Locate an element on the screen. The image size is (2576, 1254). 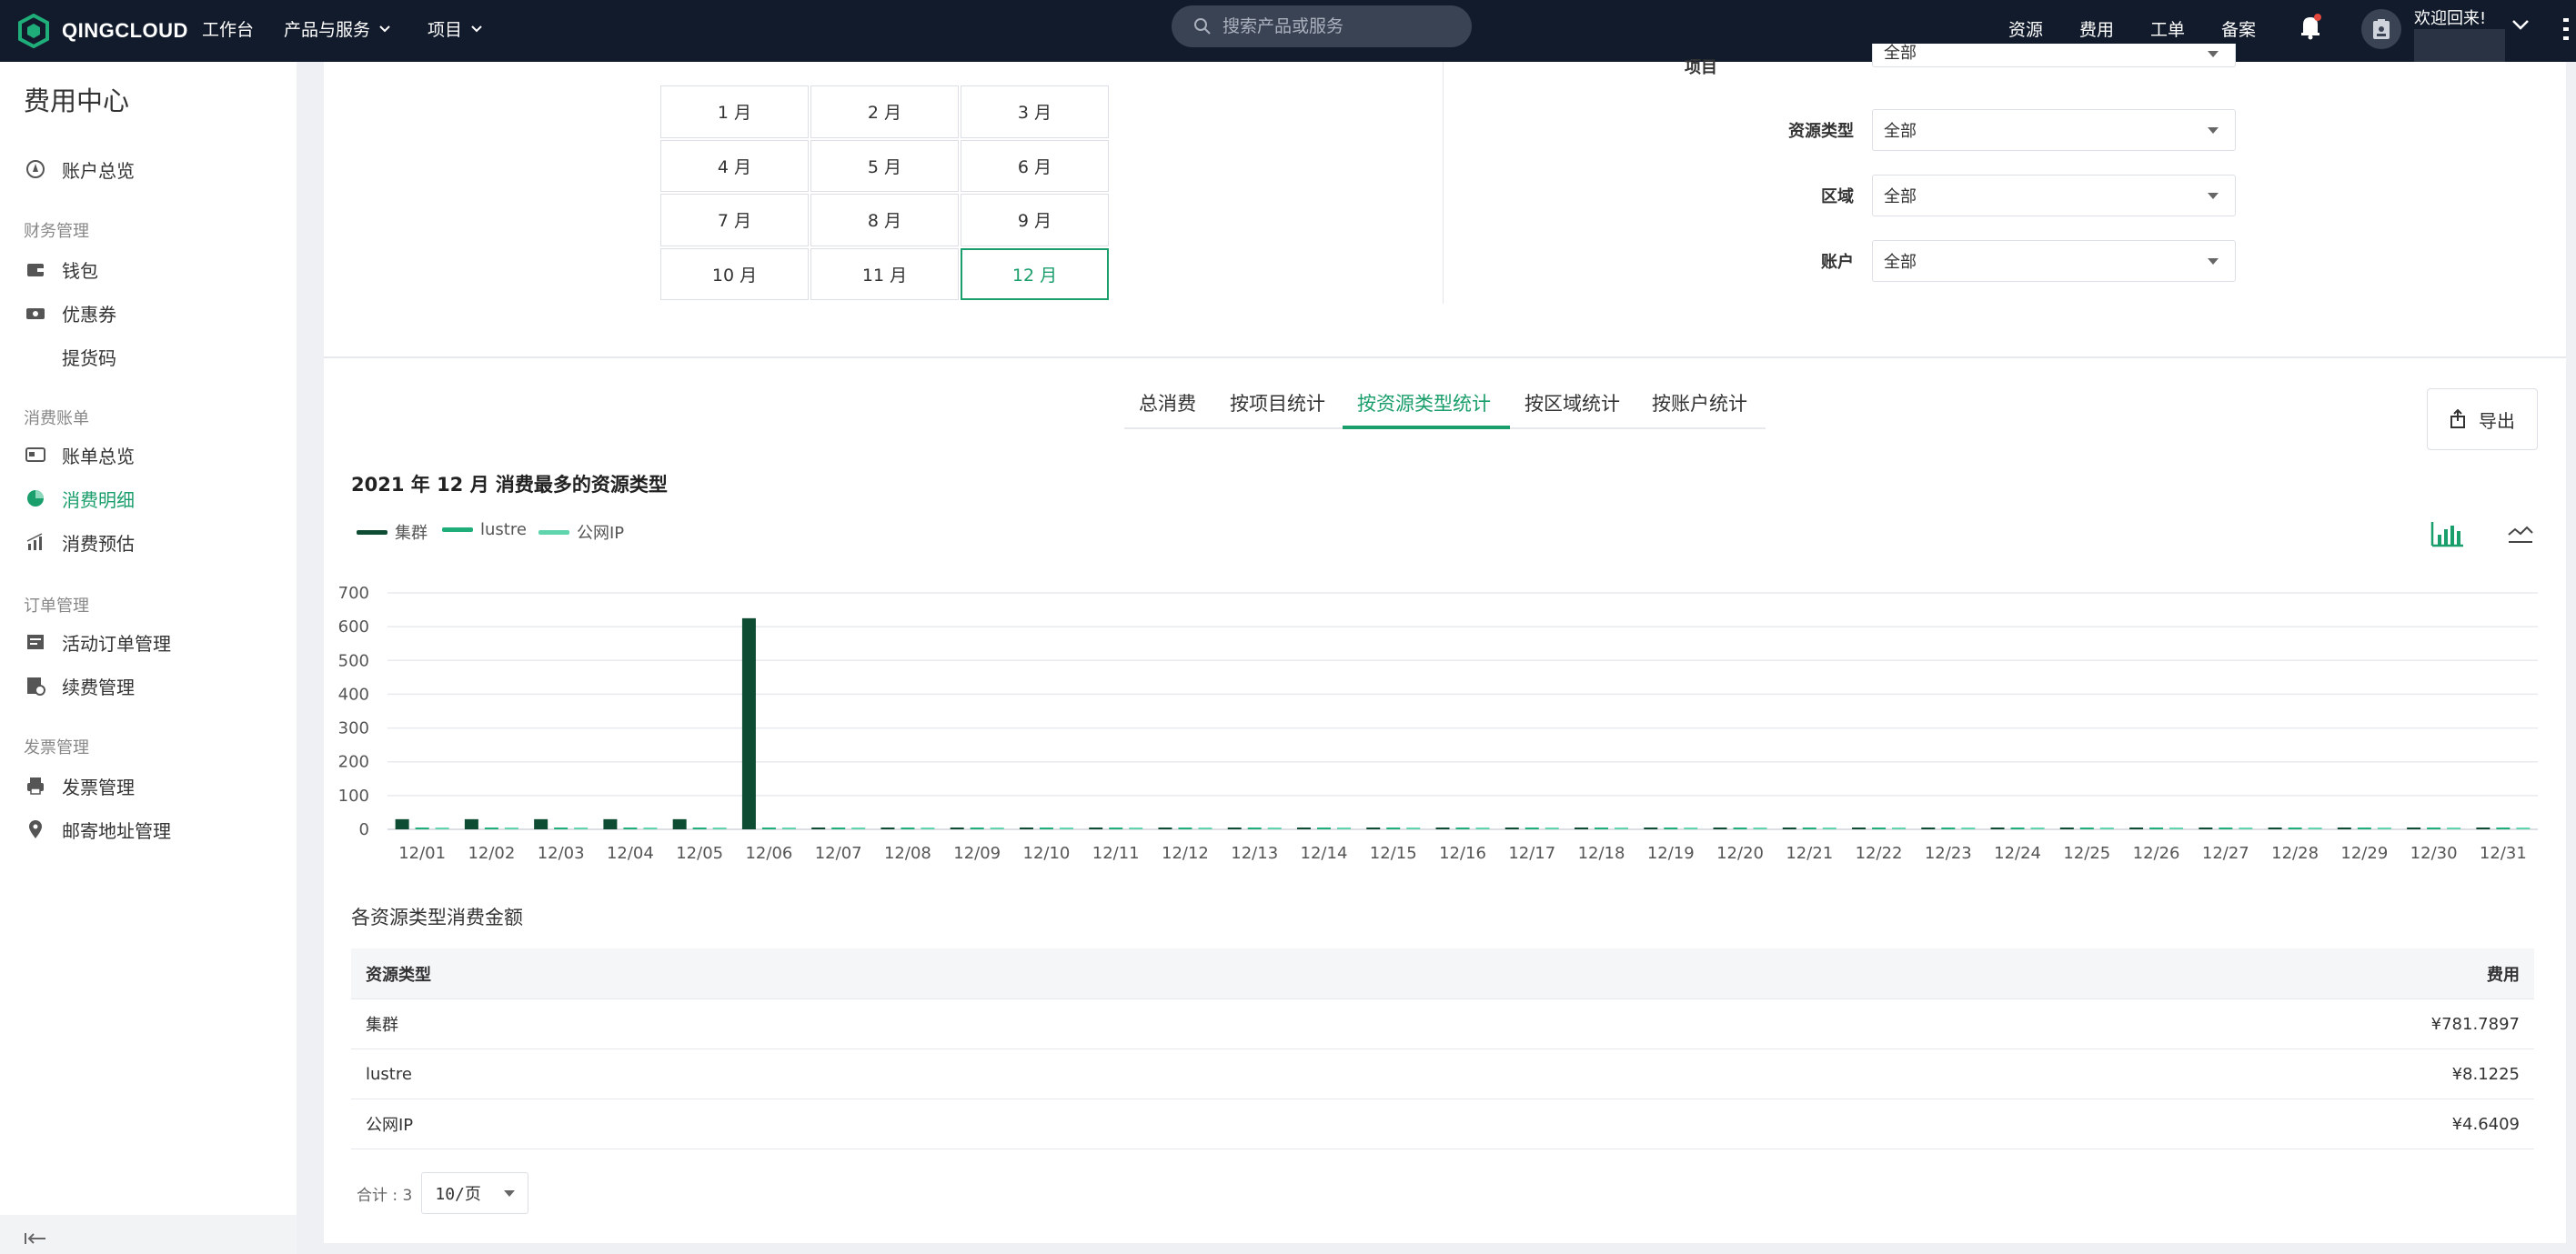
search-icon is located at coordinates (1202, 26).